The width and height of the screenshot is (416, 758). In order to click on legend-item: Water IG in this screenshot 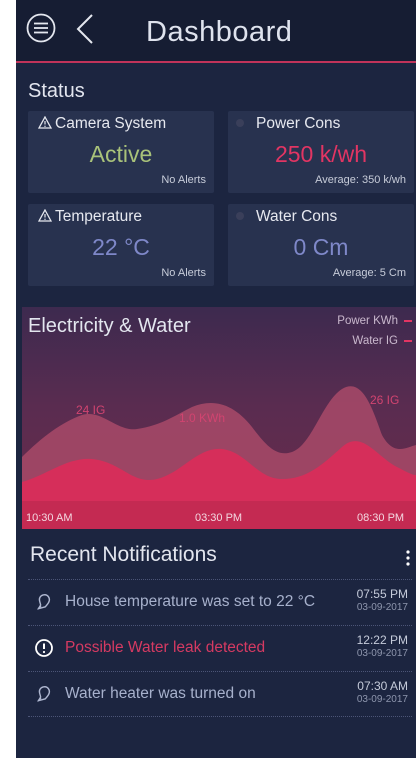, I will do `click(382, 341)`.